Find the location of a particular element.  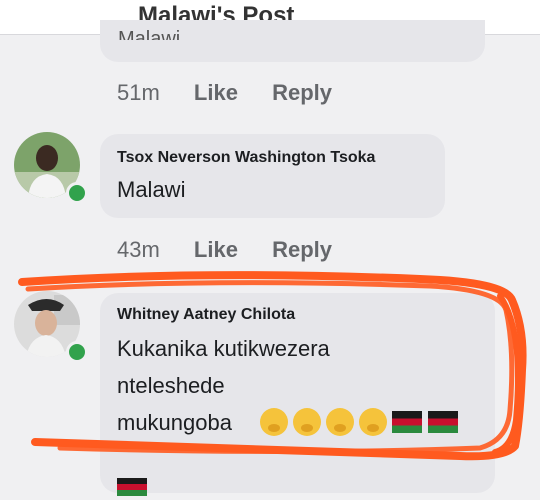

comment-text-line: nteleshede is located at coordinates (171, 385).